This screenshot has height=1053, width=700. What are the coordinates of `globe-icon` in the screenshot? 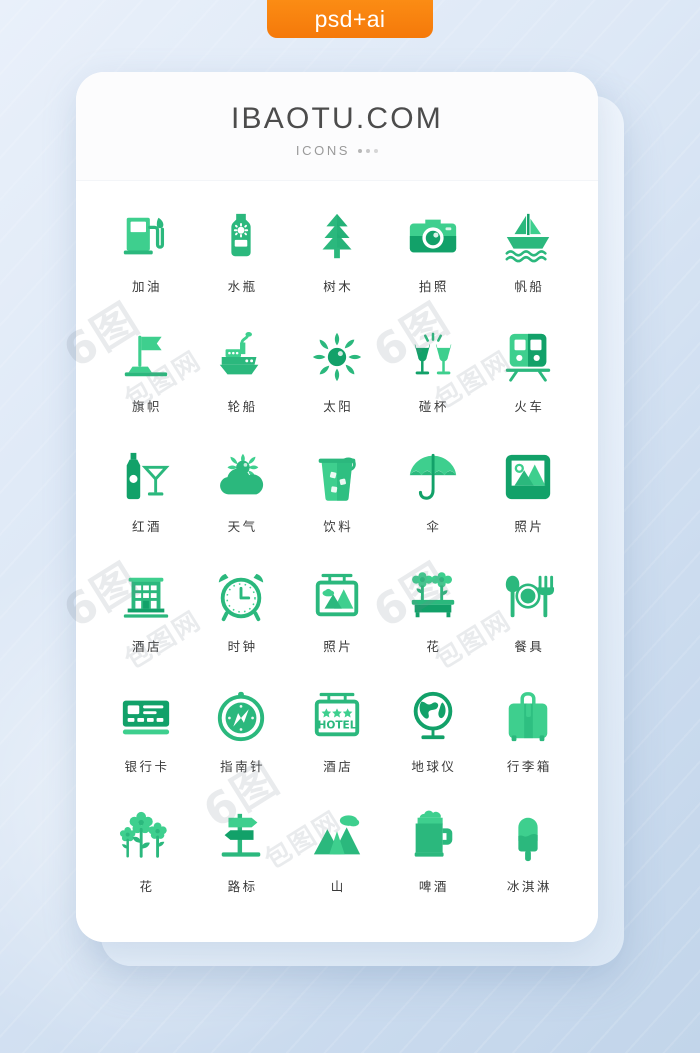 It's located at (433, 717).